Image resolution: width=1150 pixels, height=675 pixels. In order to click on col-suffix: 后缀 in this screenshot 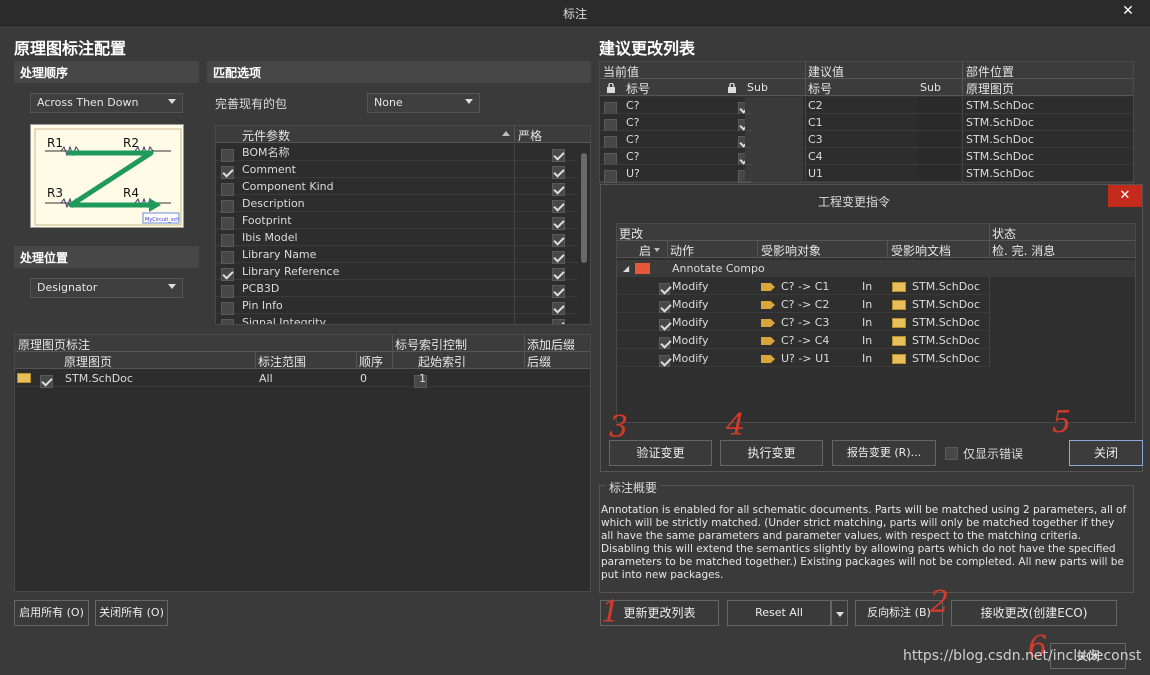, I will do `click(539, 361)`.